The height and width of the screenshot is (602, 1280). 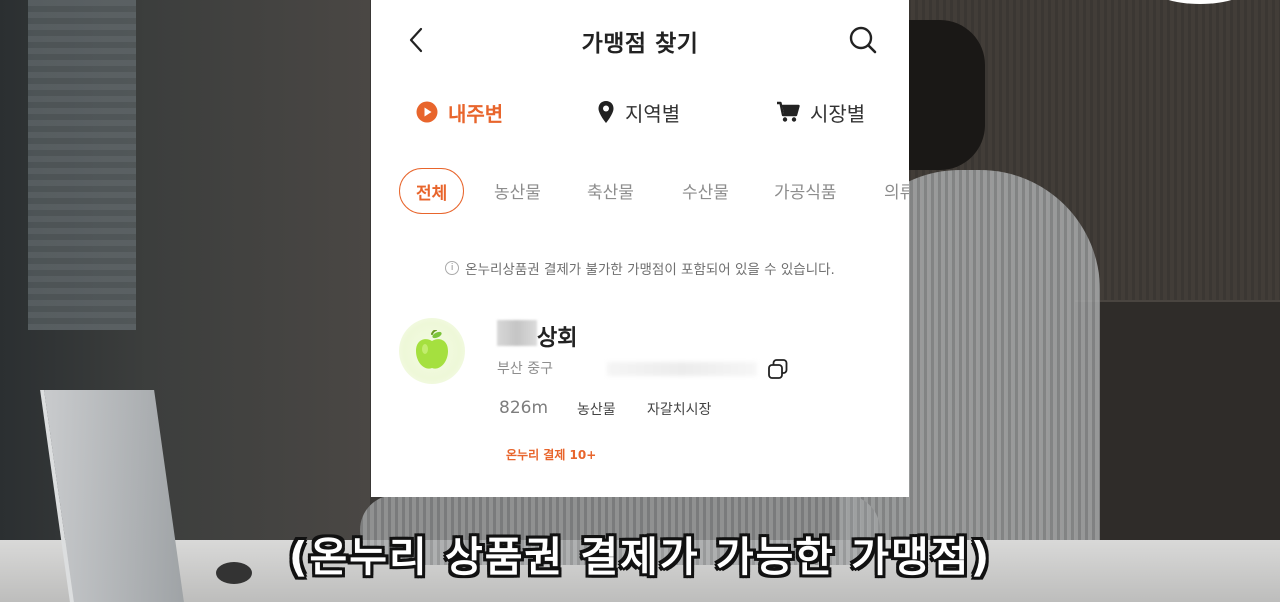 I want to click on view-tabs: 내주변 지역별 시장별, so click(x=640, y=112).